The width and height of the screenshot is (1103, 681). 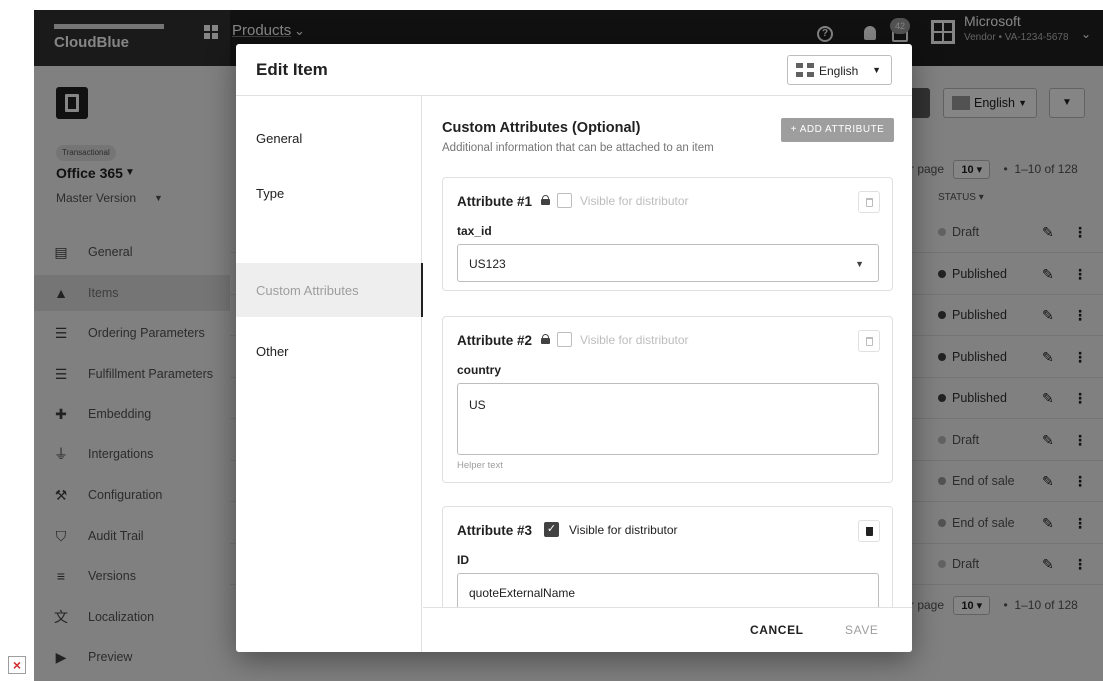 I want to click on dialog-nav-label: Other, so click(x=272, y=351).